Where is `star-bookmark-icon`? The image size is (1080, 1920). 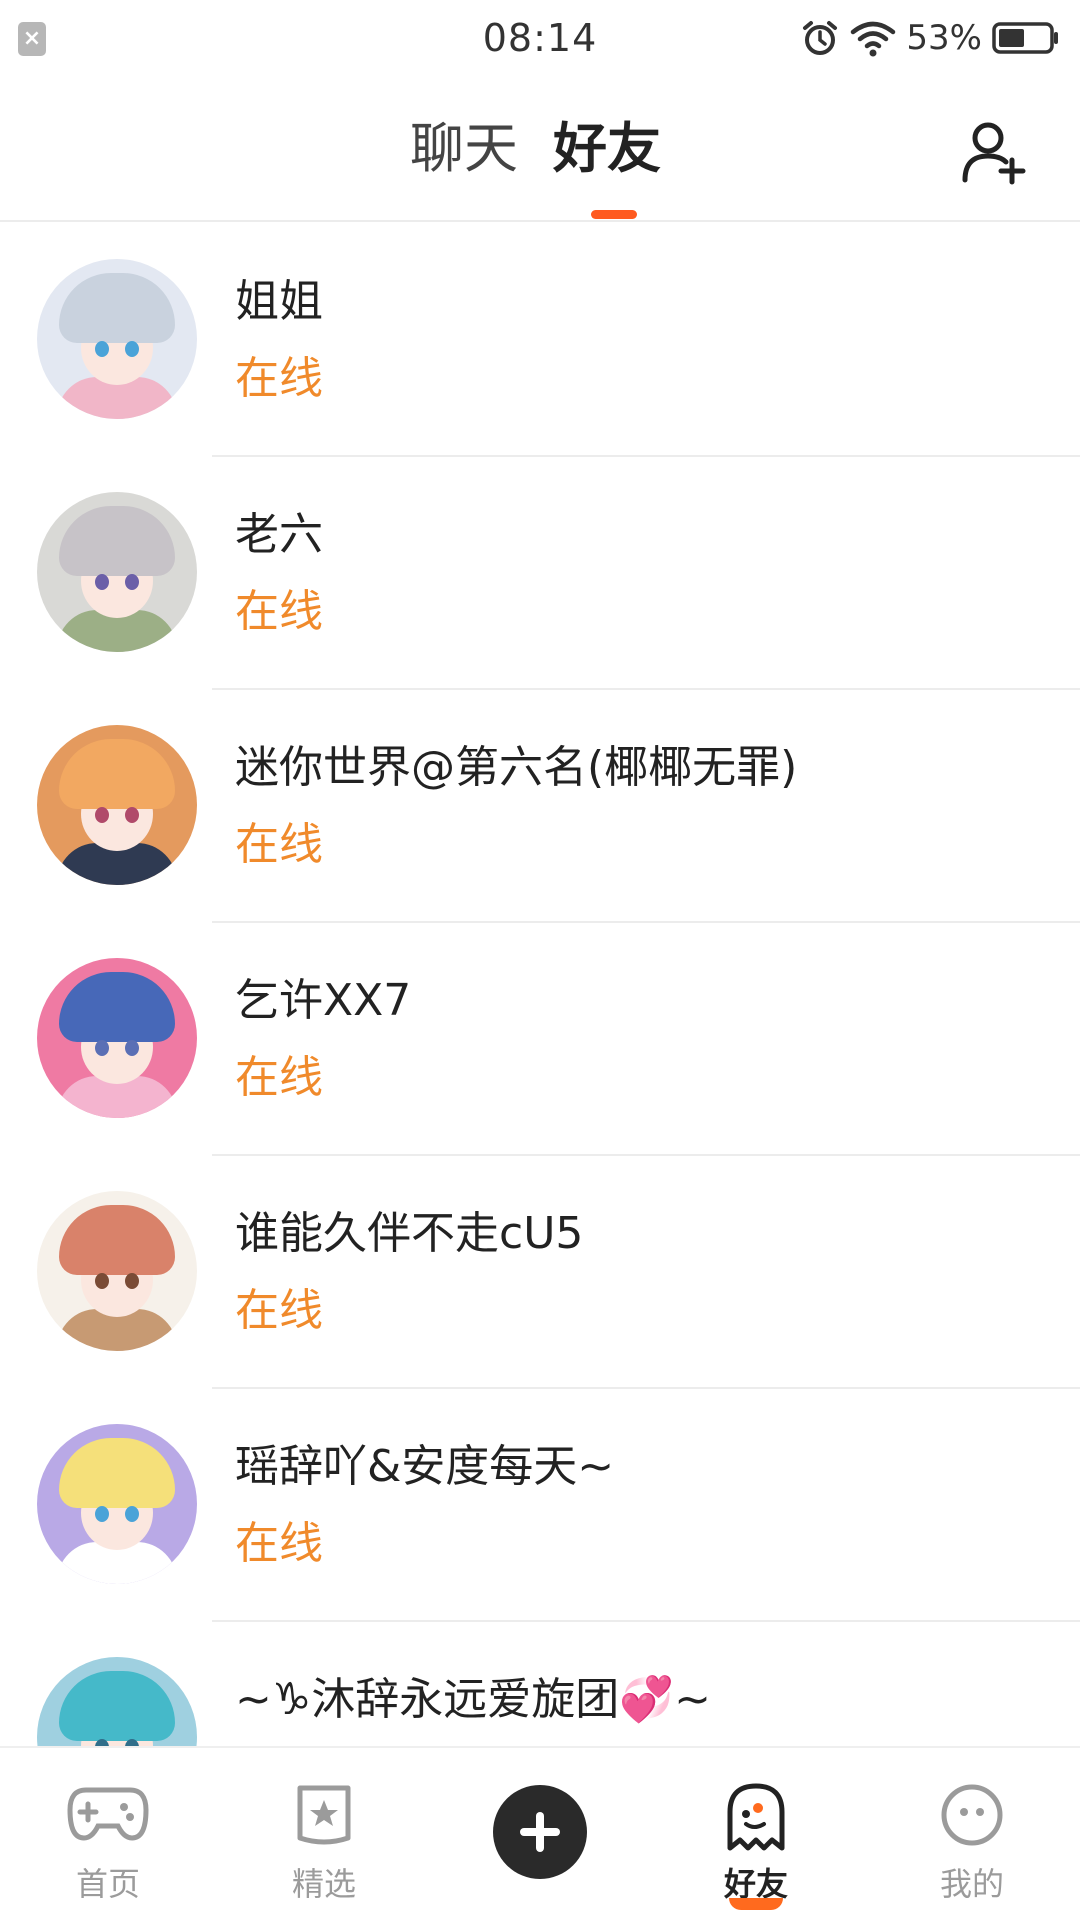 star-bookmark-icon is located at coordinates (324, 1815).